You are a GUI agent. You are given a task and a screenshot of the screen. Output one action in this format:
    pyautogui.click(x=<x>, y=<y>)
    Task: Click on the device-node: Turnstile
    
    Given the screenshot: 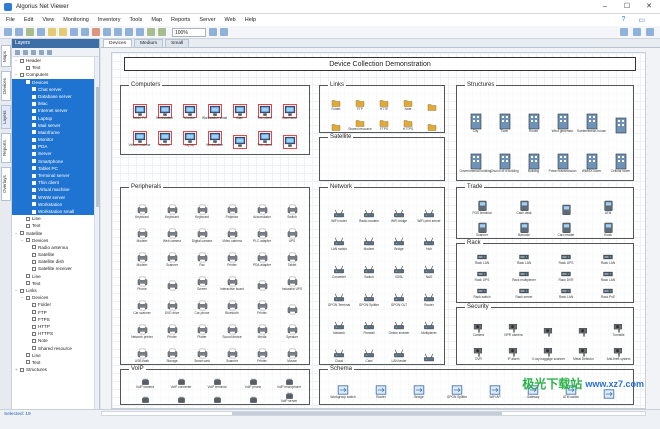 What is the action you would take?
    pyautogui.click(x=618, y=326)
    